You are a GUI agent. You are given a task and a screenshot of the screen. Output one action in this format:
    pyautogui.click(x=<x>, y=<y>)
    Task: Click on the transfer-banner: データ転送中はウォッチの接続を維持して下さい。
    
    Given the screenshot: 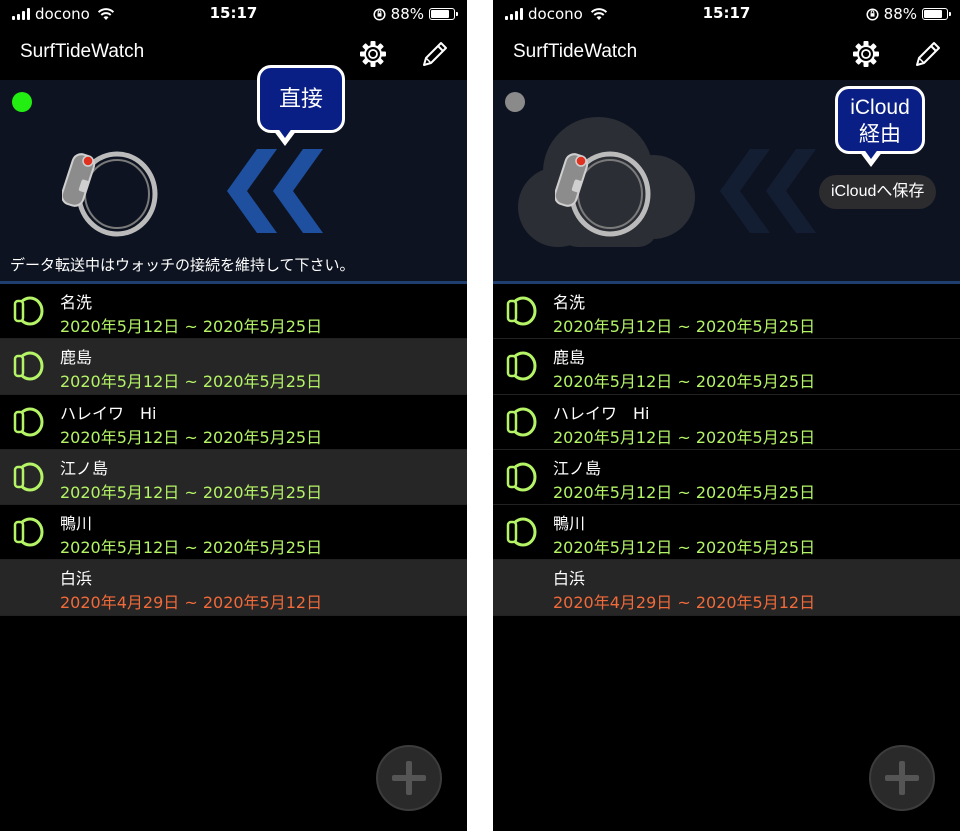 What is the action you would take?
    pyautogui.click(x=233, y=180)
    